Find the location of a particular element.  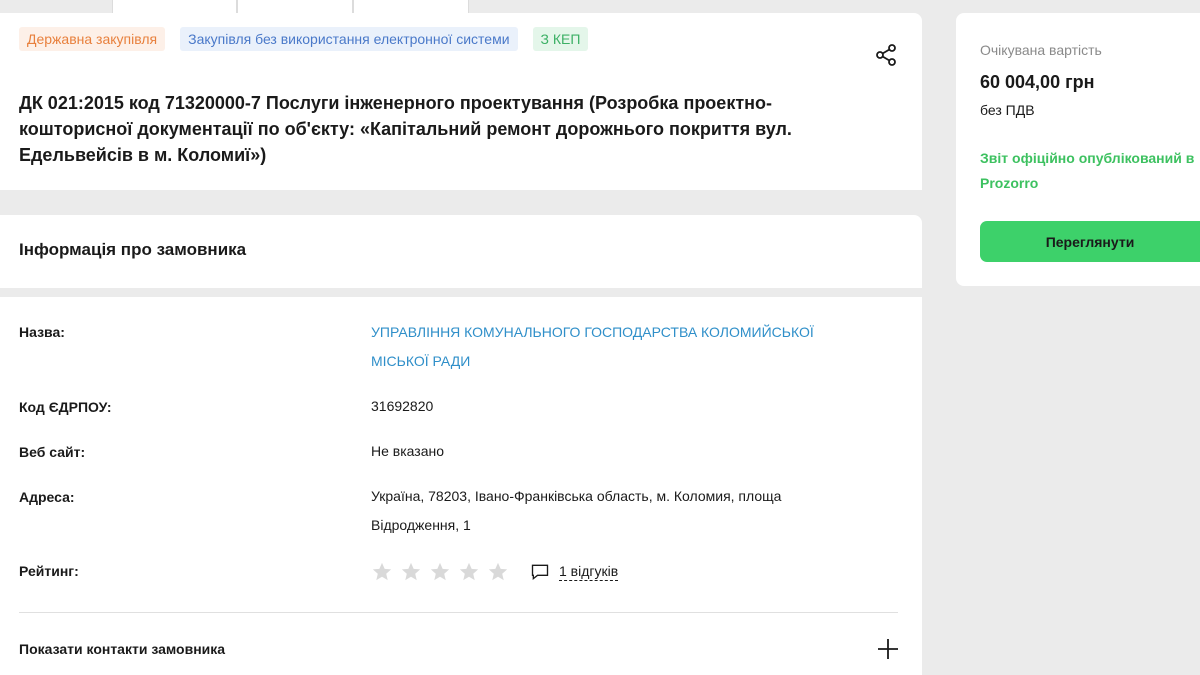

report-status: Звіт офіційно опублікований в Prozorro is located at coordinates (1087, 170).